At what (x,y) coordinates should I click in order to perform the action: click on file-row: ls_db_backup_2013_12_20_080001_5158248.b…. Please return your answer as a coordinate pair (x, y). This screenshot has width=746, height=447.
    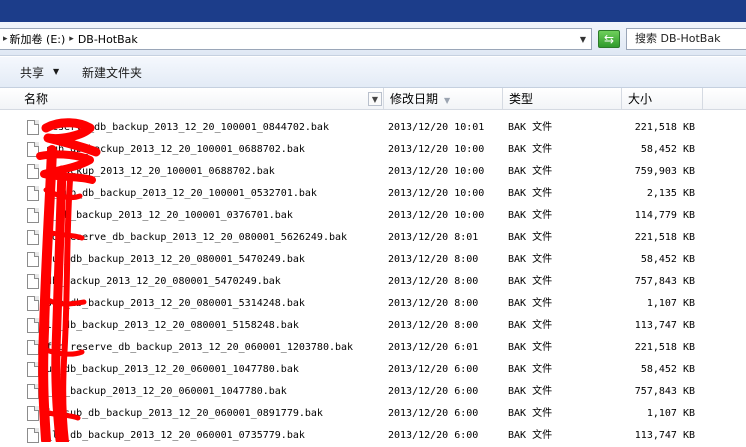
    Looking at the image, I should click on (373, 326).